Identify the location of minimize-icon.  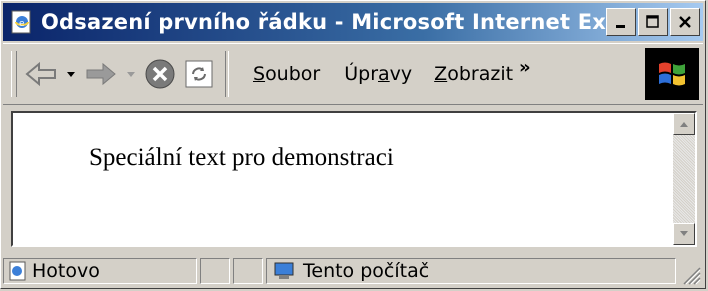
(620, 26).